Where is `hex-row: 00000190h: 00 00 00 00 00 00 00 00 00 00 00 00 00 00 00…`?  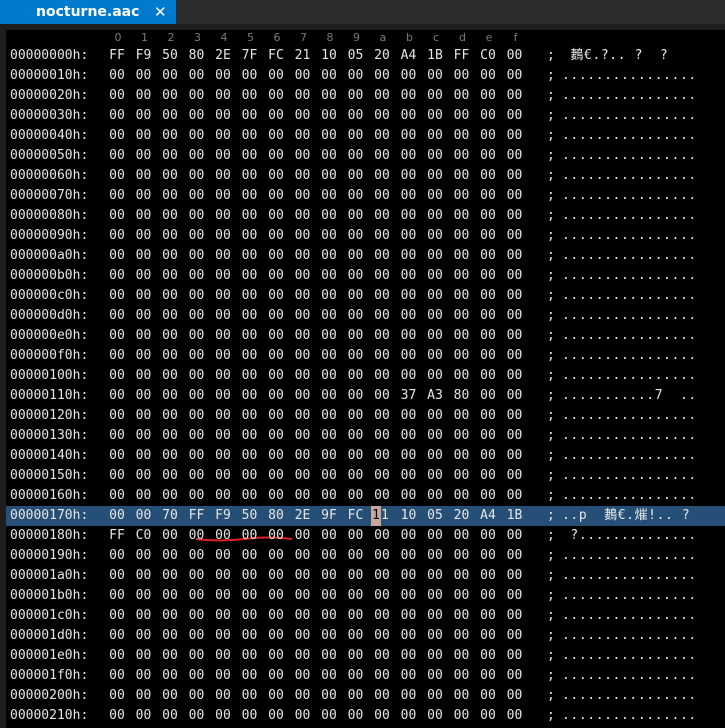 hex-row: 00000190h: 00 00 00 00 00 00 00 00 00 00 00 00 00 00 00… is located at coordinates (365, 556).